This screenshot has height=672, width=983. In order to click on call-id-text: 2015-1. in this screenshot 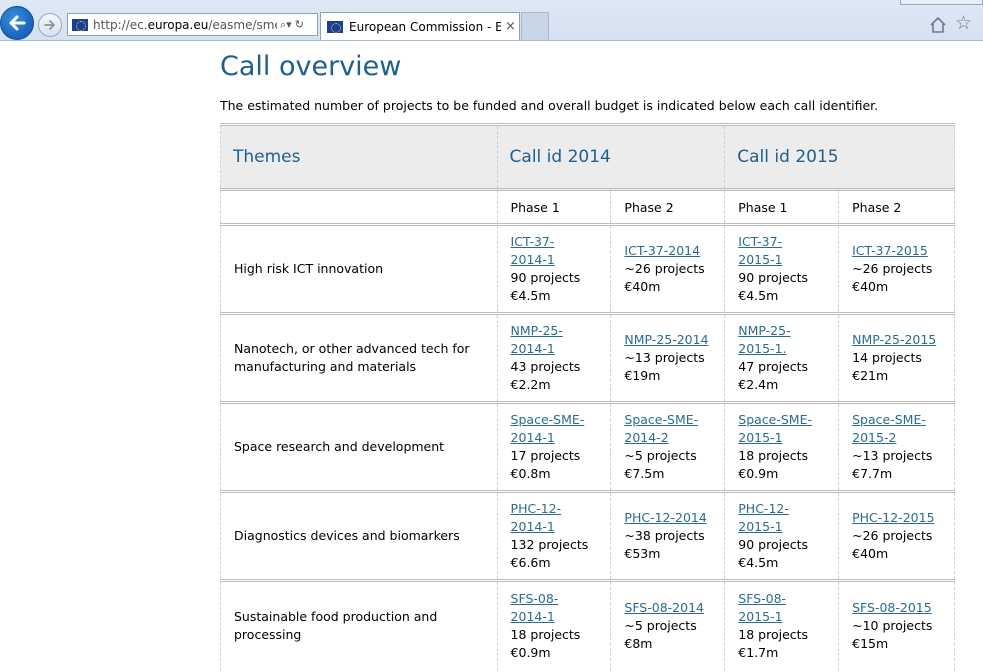, I will do `click(762, 348)`.